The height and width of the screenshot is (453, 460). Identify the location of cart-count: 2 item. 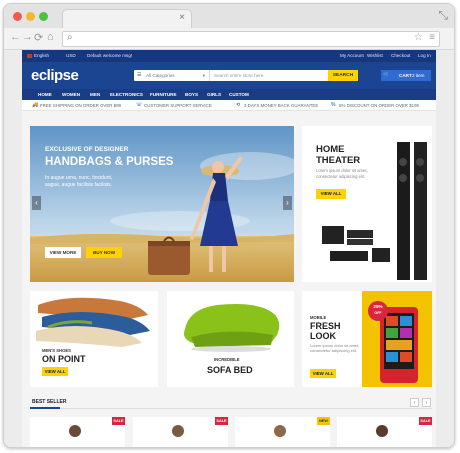
(418, 75).